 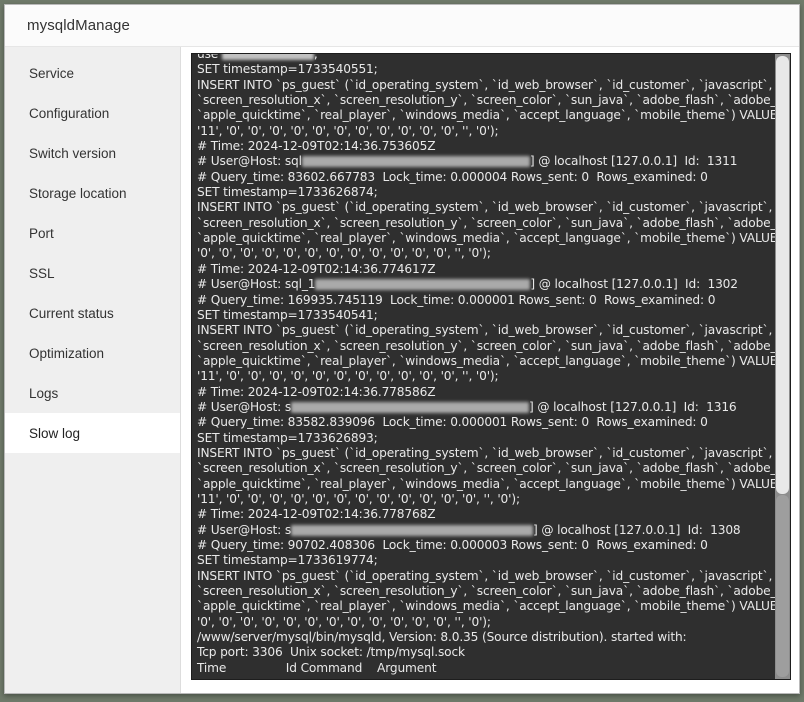 I want to click on log-scrollbar, so click(x=782, y=366).